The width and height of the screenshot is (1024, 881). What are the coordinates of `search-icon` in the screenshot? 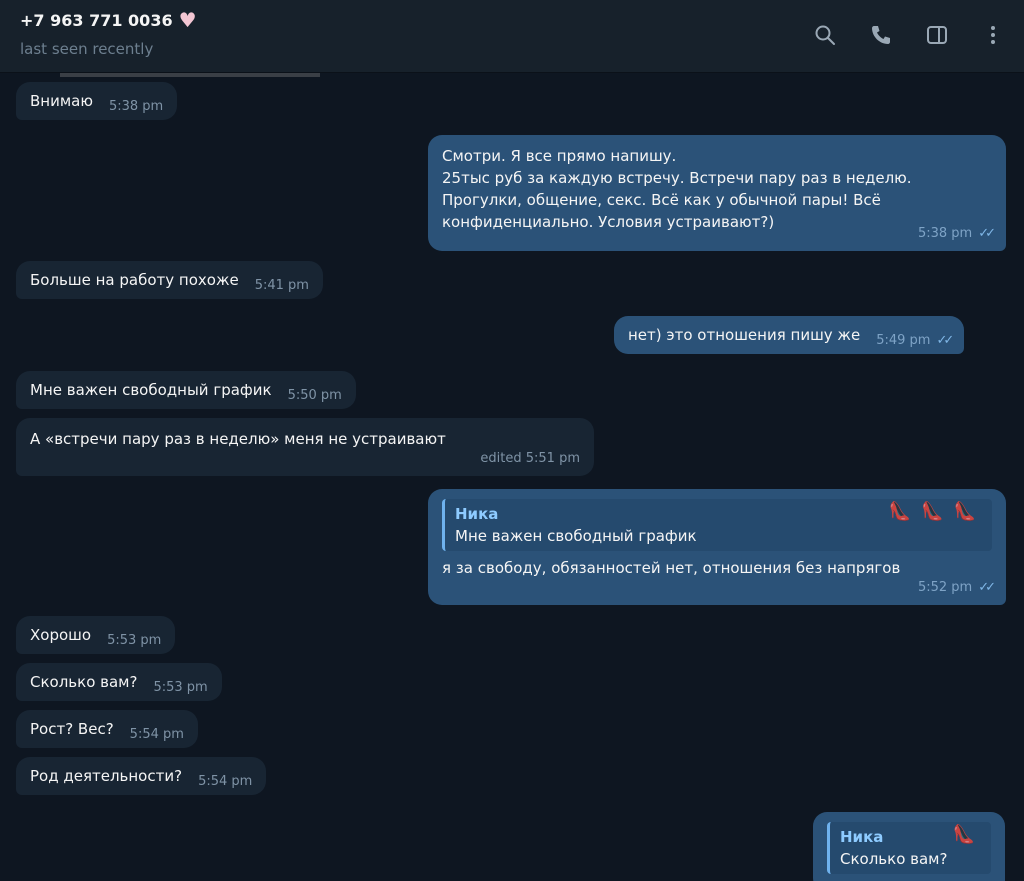 It's located at (825, 35).